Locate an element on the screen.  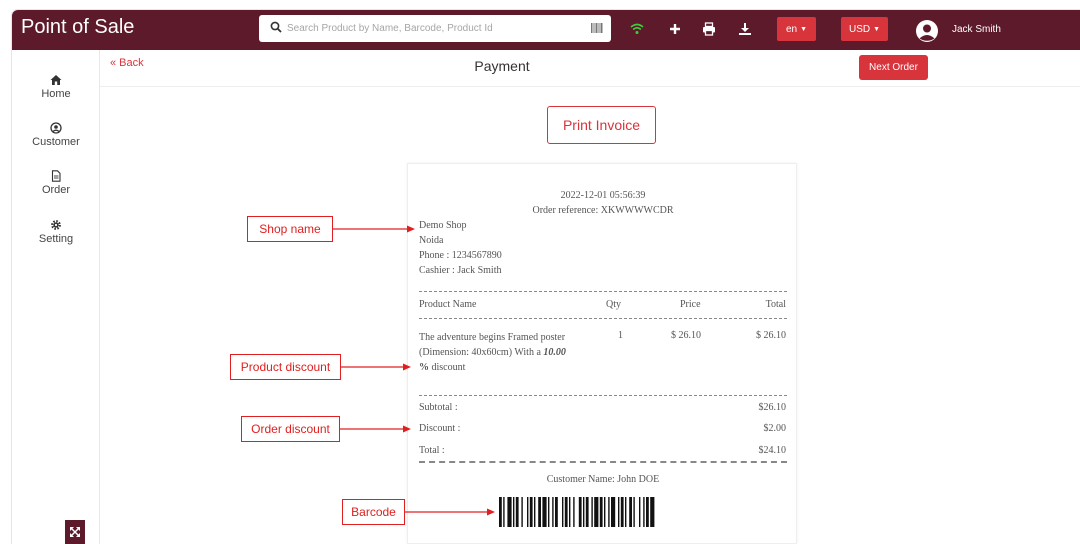
page-title: Payment is located at coordinates (502, 66).